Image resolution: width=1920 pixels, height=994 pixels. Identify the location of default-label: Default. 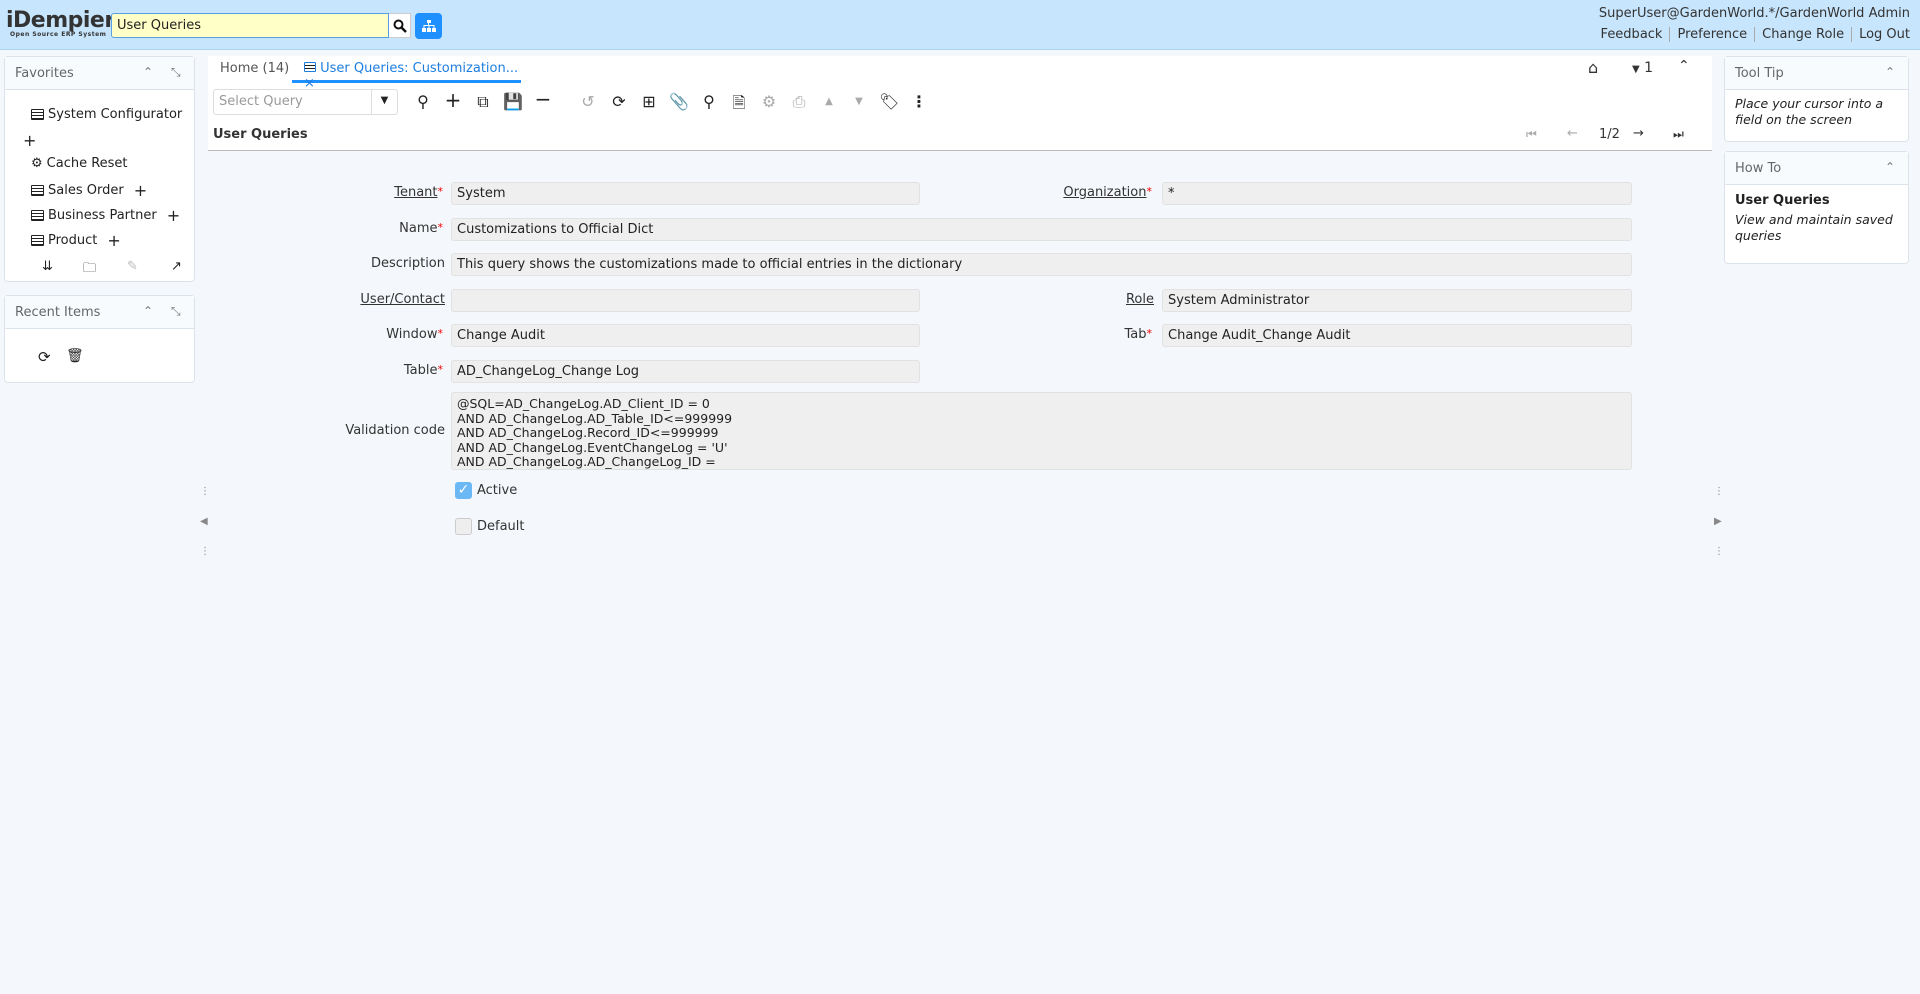
(501, 526).